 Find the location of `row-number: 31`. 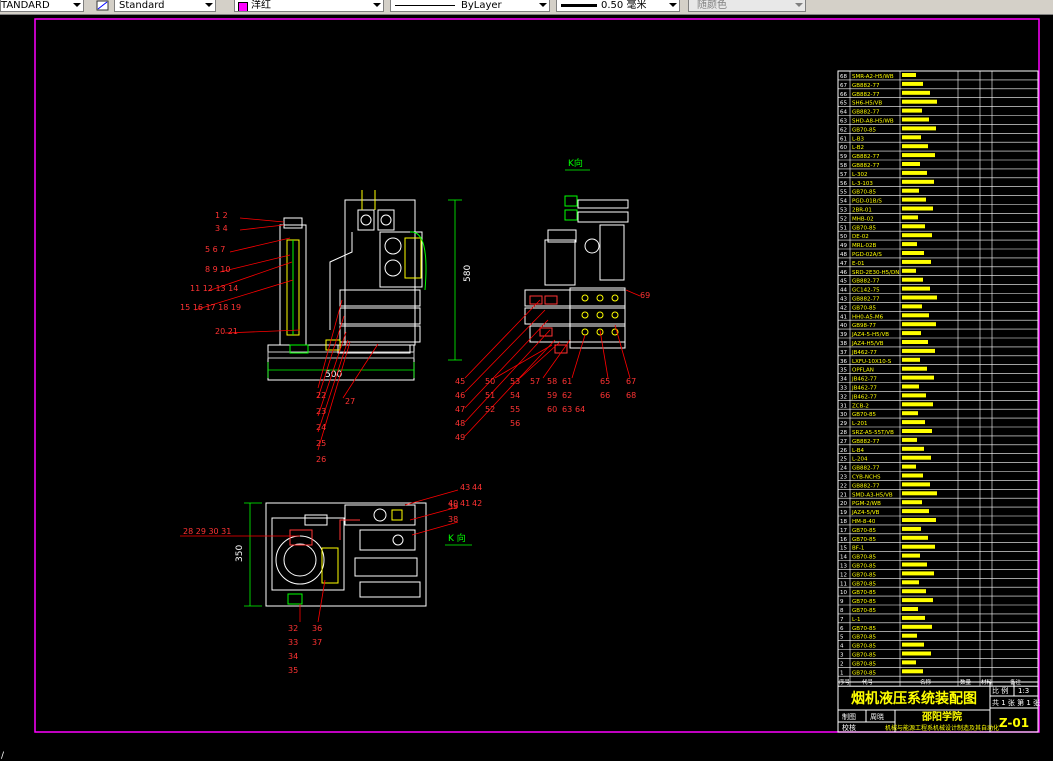

row-number: 31 is located at coordinates (843, 406).